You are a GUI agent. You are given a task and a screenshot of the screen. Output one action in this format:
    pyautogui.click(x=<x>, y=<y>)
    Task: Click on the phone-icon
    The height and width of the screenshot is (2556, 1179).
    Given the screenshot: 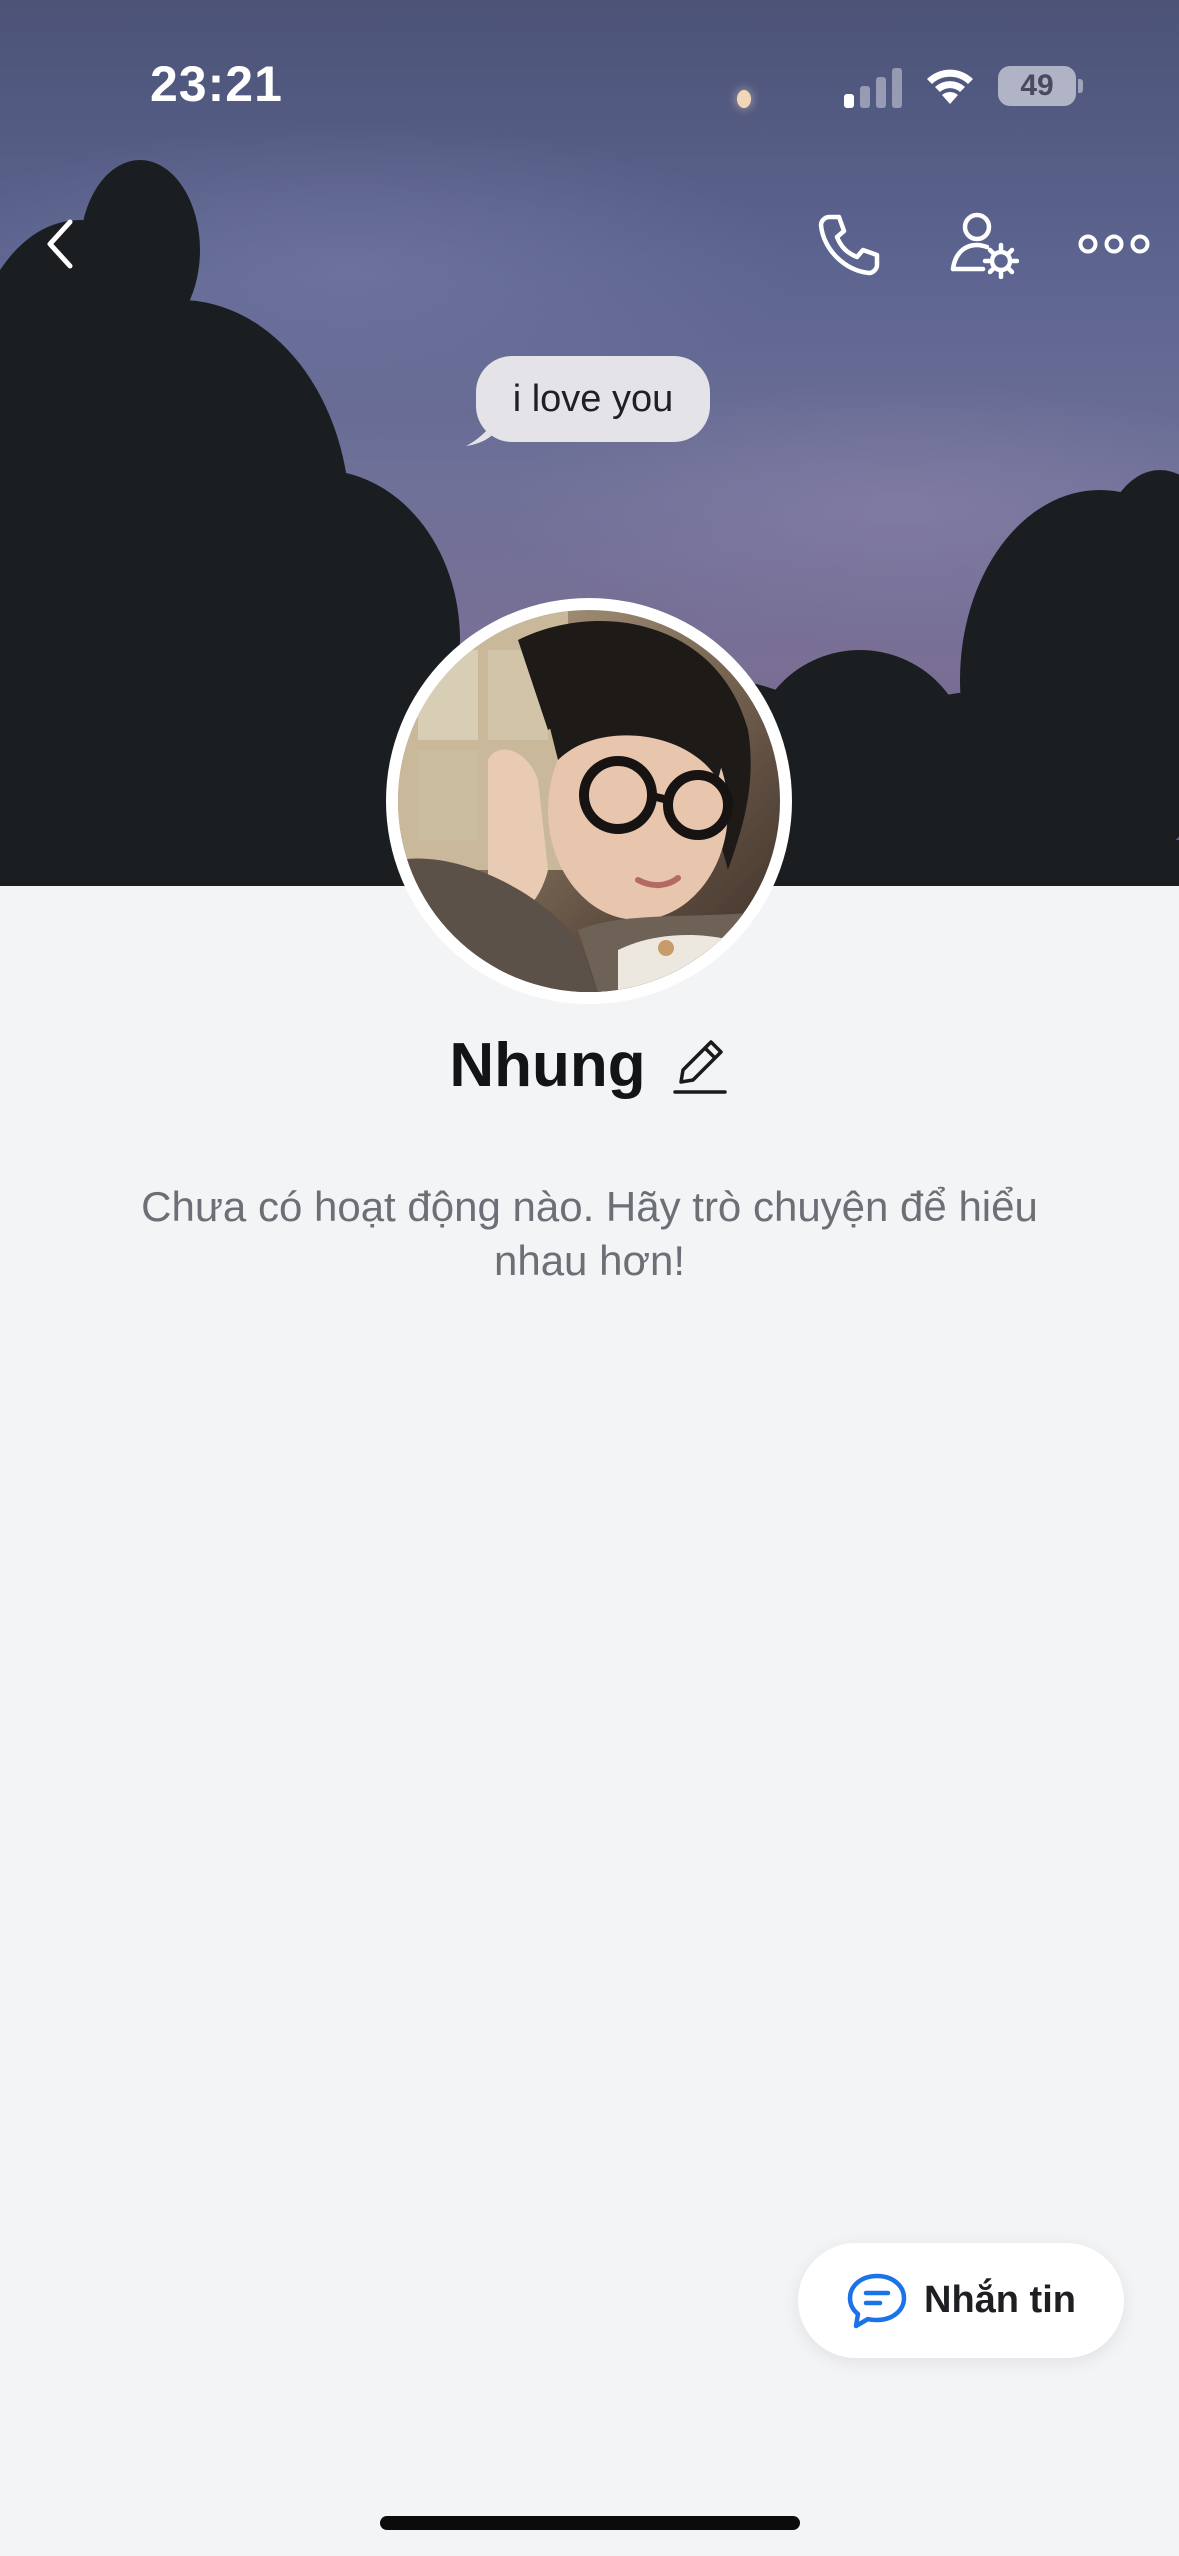 What is the action you would take?
    pyautogui.click(x=849, y=245)
    